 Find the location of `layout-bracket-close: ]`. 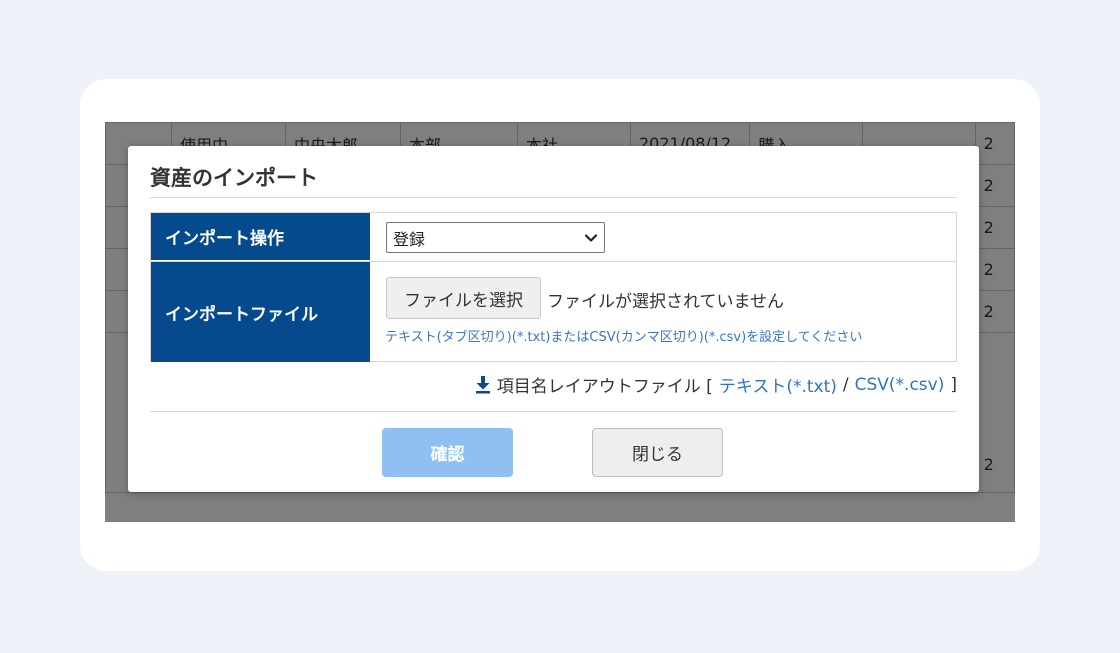

layout-bracket-close: ] is located at coordinates (953, 384).